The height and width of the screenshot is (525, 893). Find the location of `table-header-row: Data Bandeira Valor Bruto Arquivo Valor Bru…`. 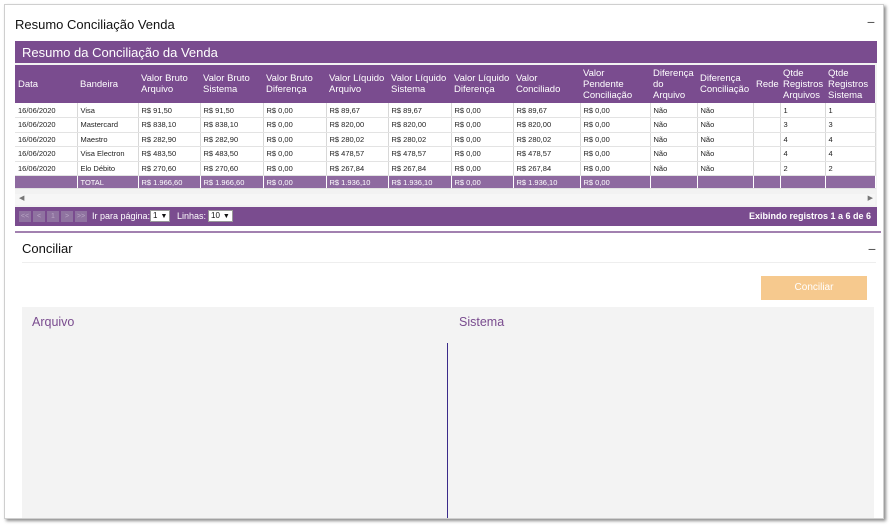

table-header-row: Data Bandeira Valor Bruto Arquivo Valor Bru… is located at coordinates (445, 84).